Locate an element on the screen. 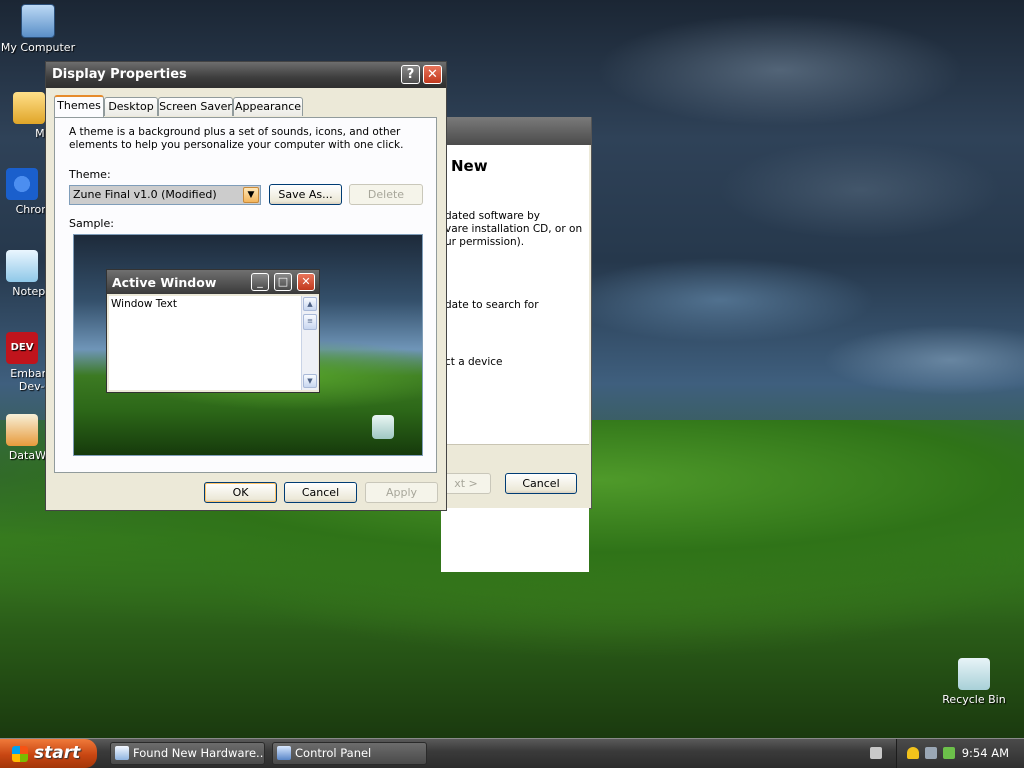 The width and height of the screenshot is (1024, 768). keyboard-icon is located at coordinates (876, 753).